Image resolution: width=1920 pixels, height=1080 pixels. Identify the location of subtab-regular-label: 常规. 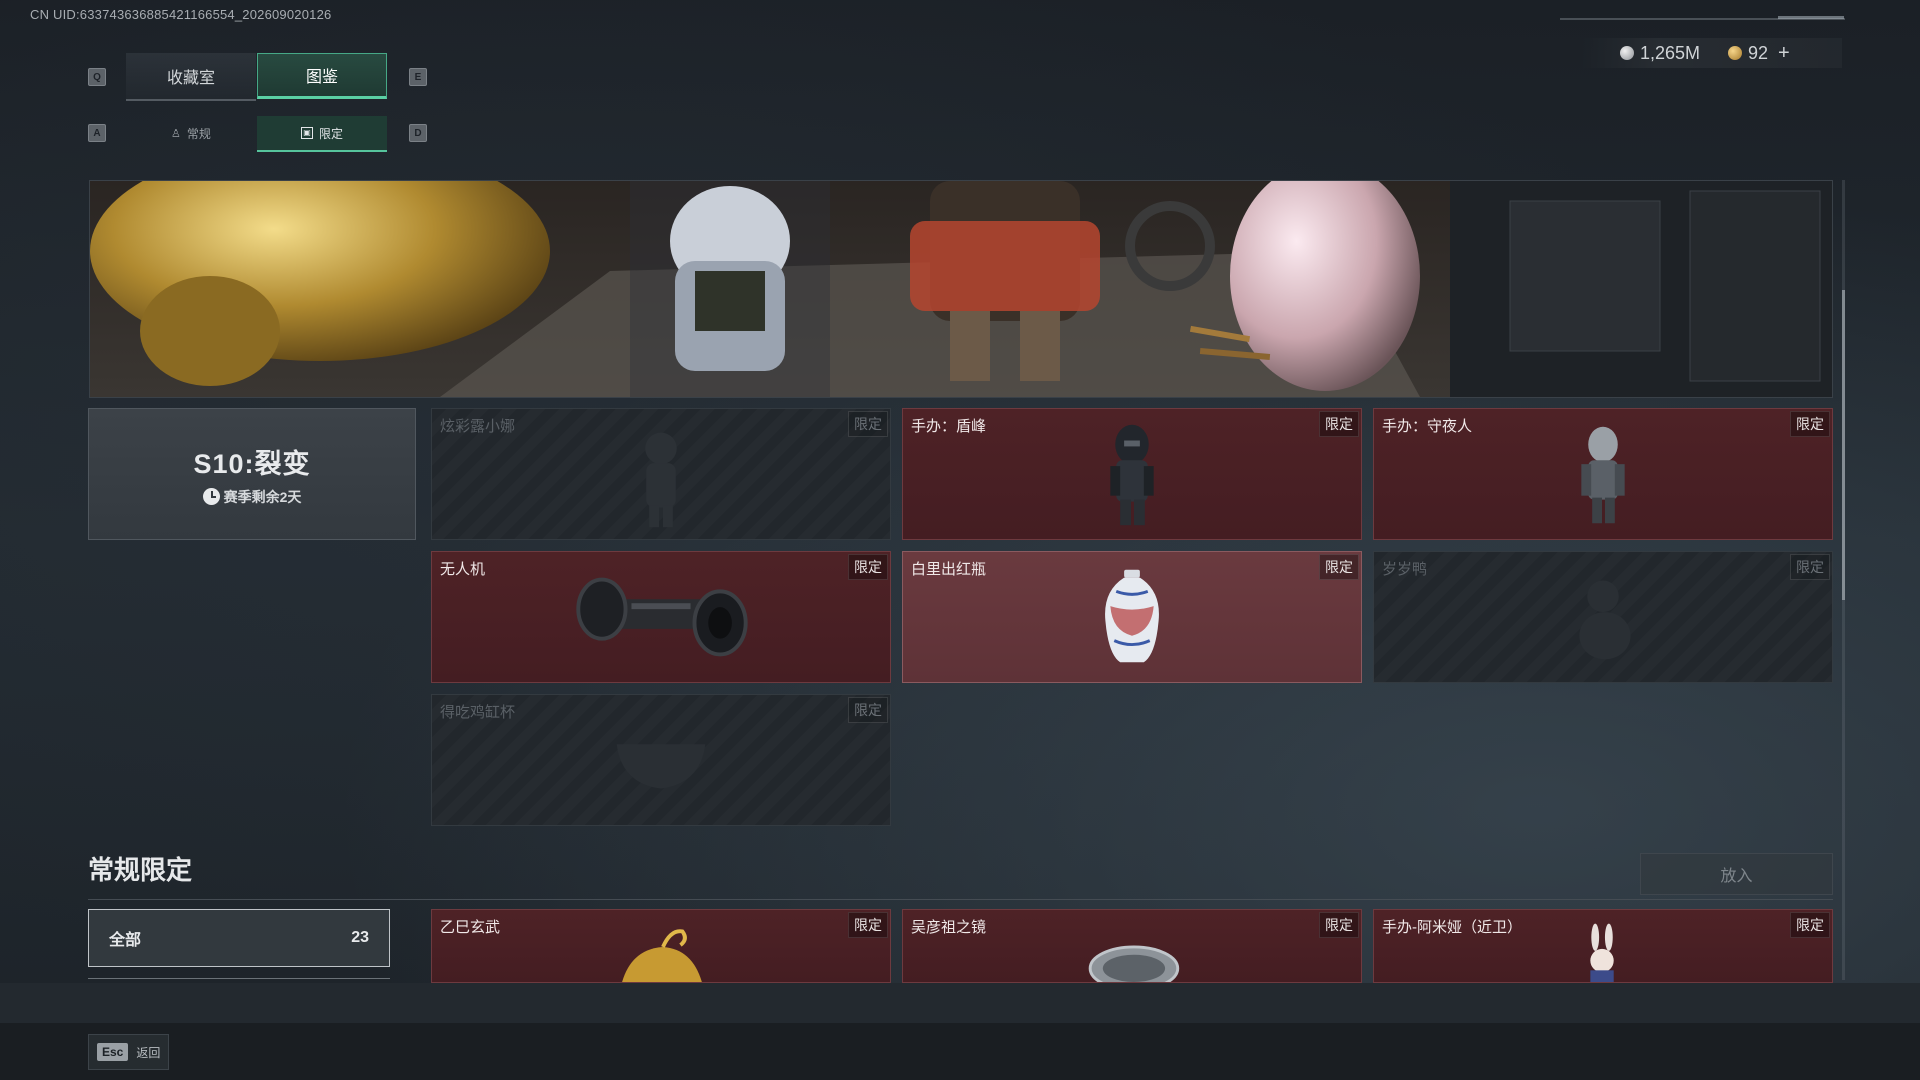
(198, 133).